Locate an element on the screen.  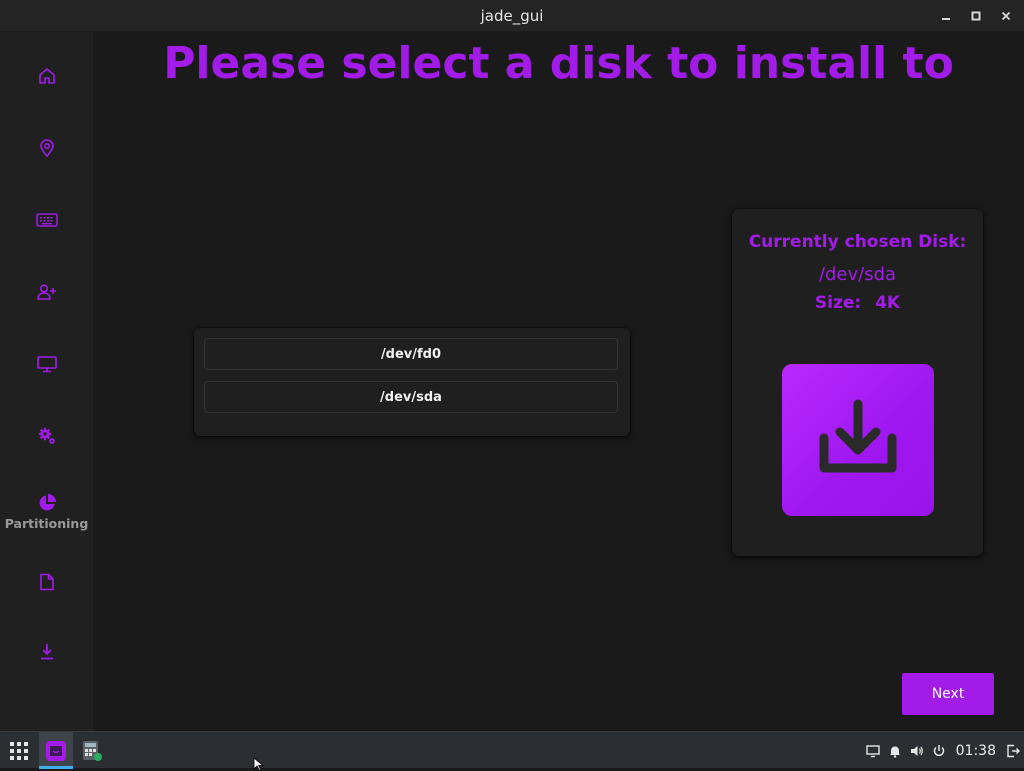
chosen-disk-name: /dev/sda is located at coordinates (857, 274).